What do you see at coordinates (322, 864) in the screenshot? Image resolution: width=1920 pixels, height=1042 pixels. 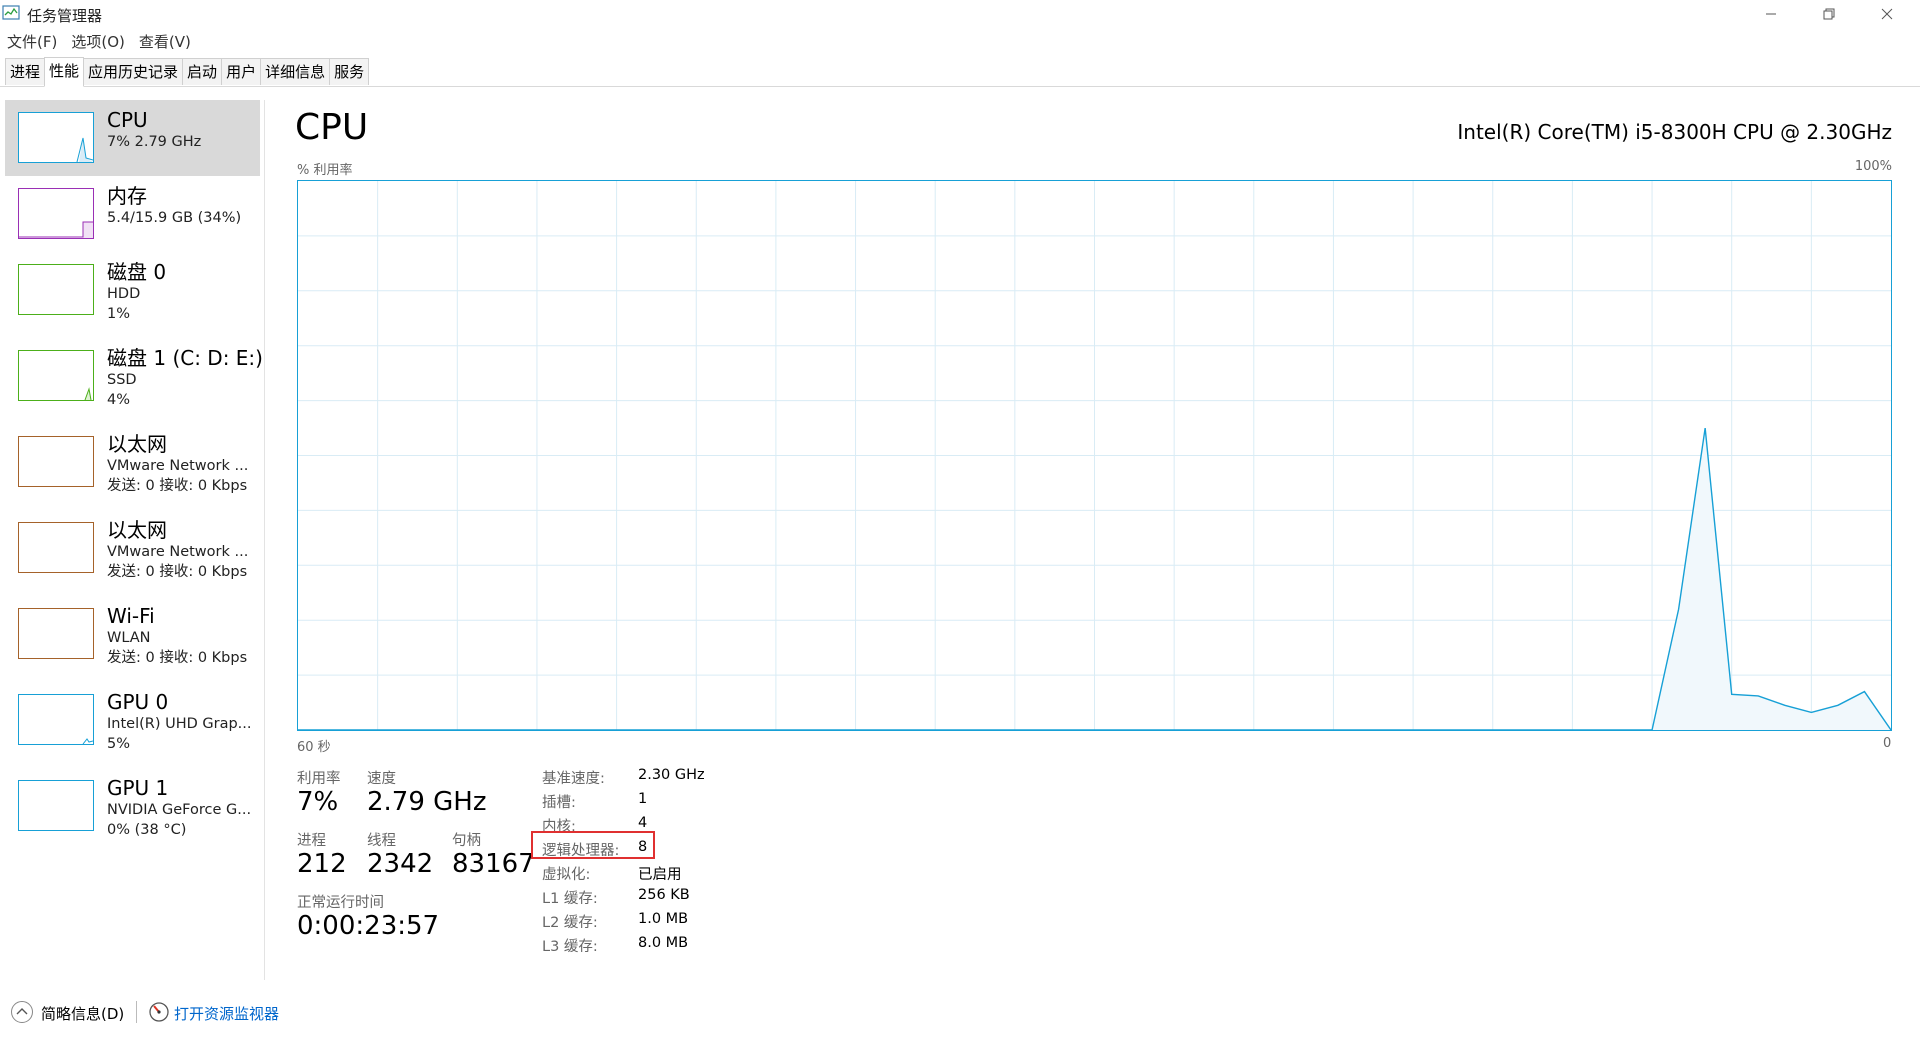 I see `processes-value: 212` at bounding box center [322, 864].